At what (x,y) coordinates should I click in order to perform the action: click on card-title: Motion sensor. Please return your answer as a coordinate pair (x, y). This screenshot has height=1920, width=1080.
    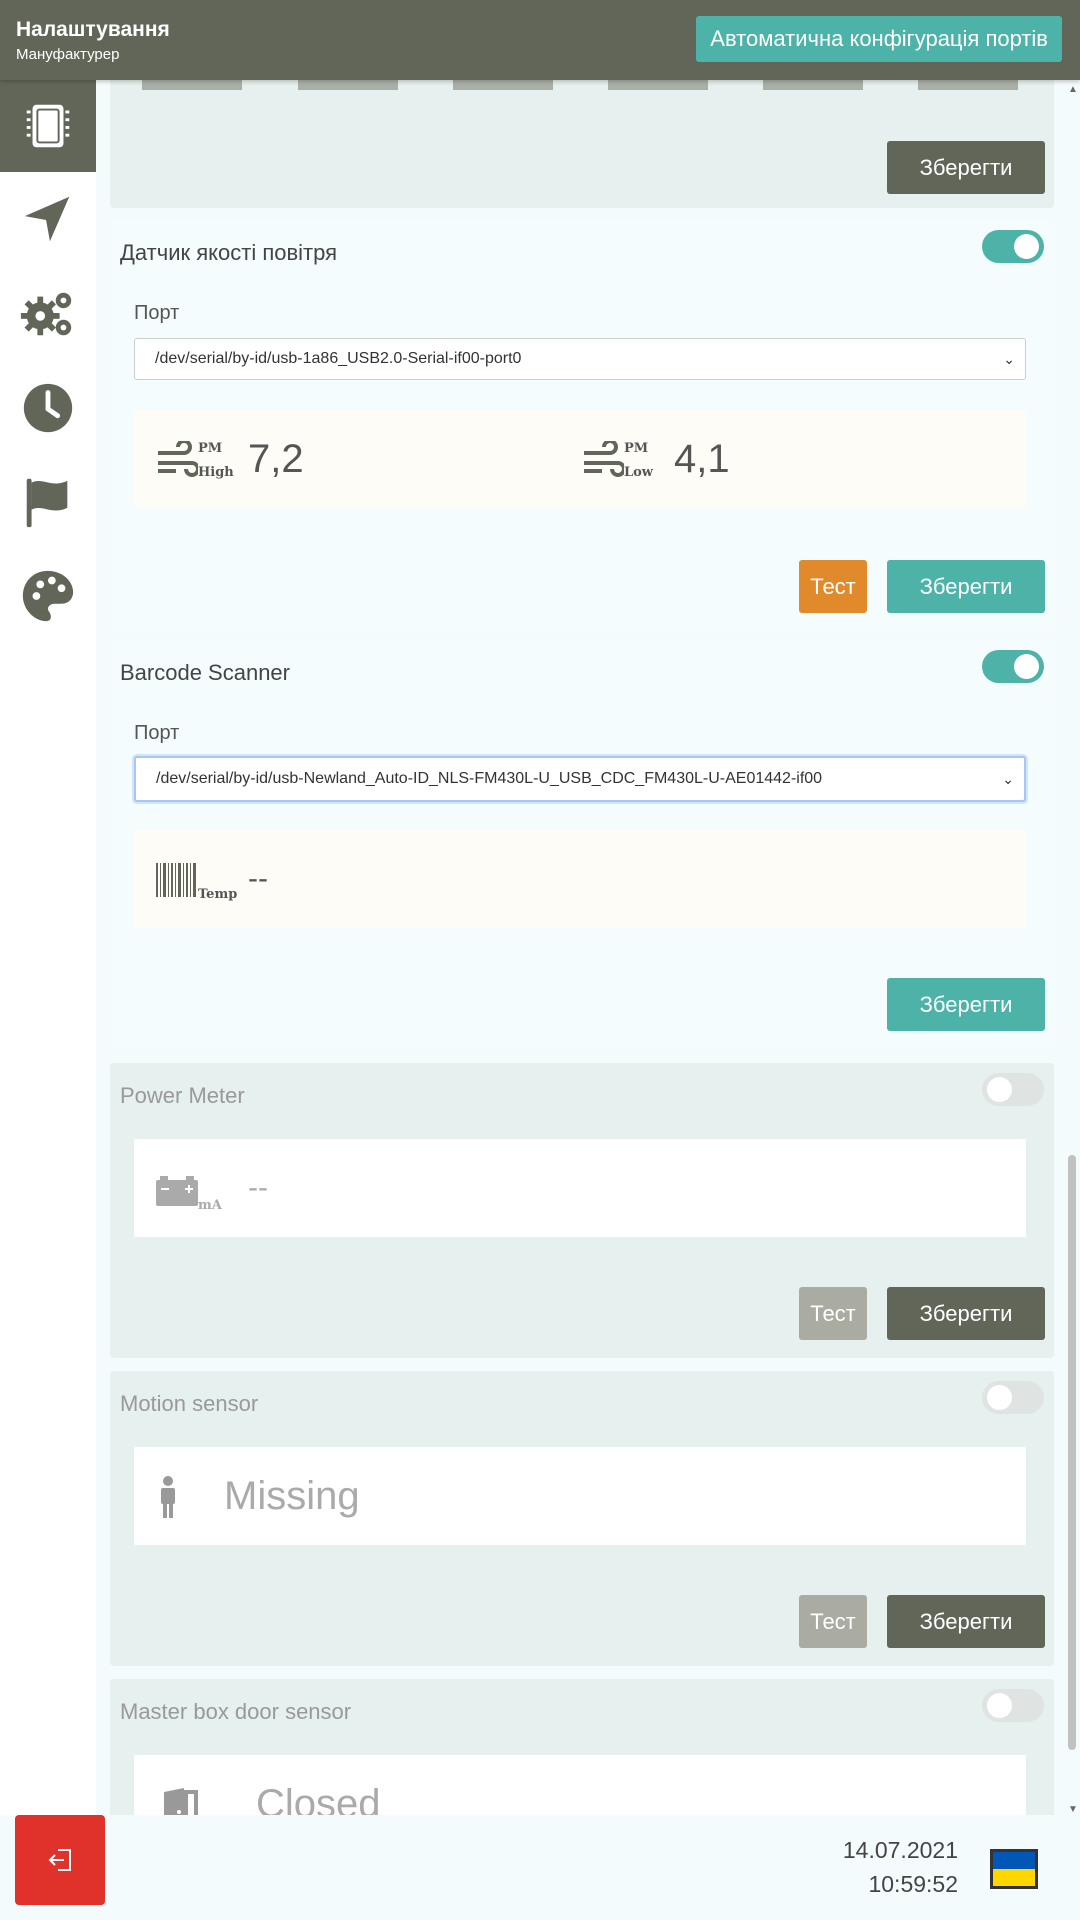
    Looking at the image, I should click on (189, 1403).